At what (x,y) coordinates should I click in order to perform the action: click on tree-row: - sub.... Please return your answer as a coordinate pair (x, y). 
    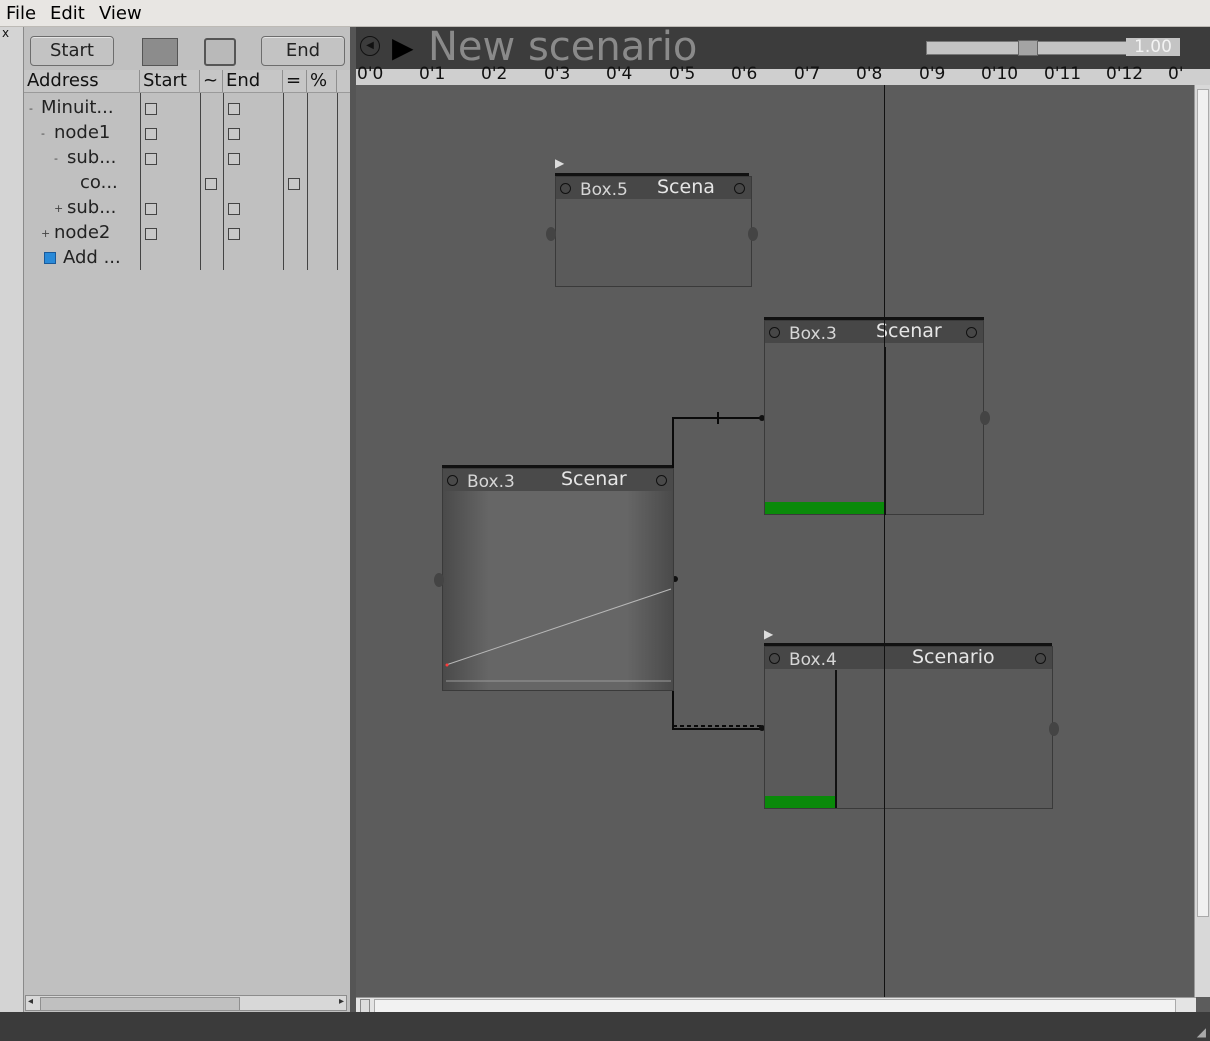
    Looking at the image, I should click on (187, 159).